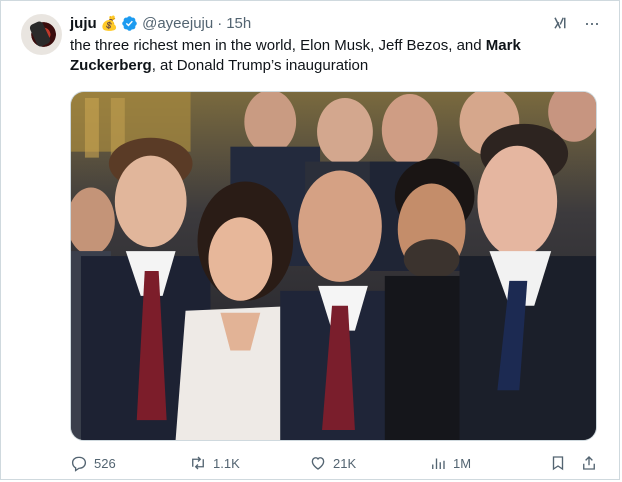 The image size is (622, 482). What do you see at coordinates (438, 463) in the screenshot?
I see `views-icon` at bounding box center [438, 463].